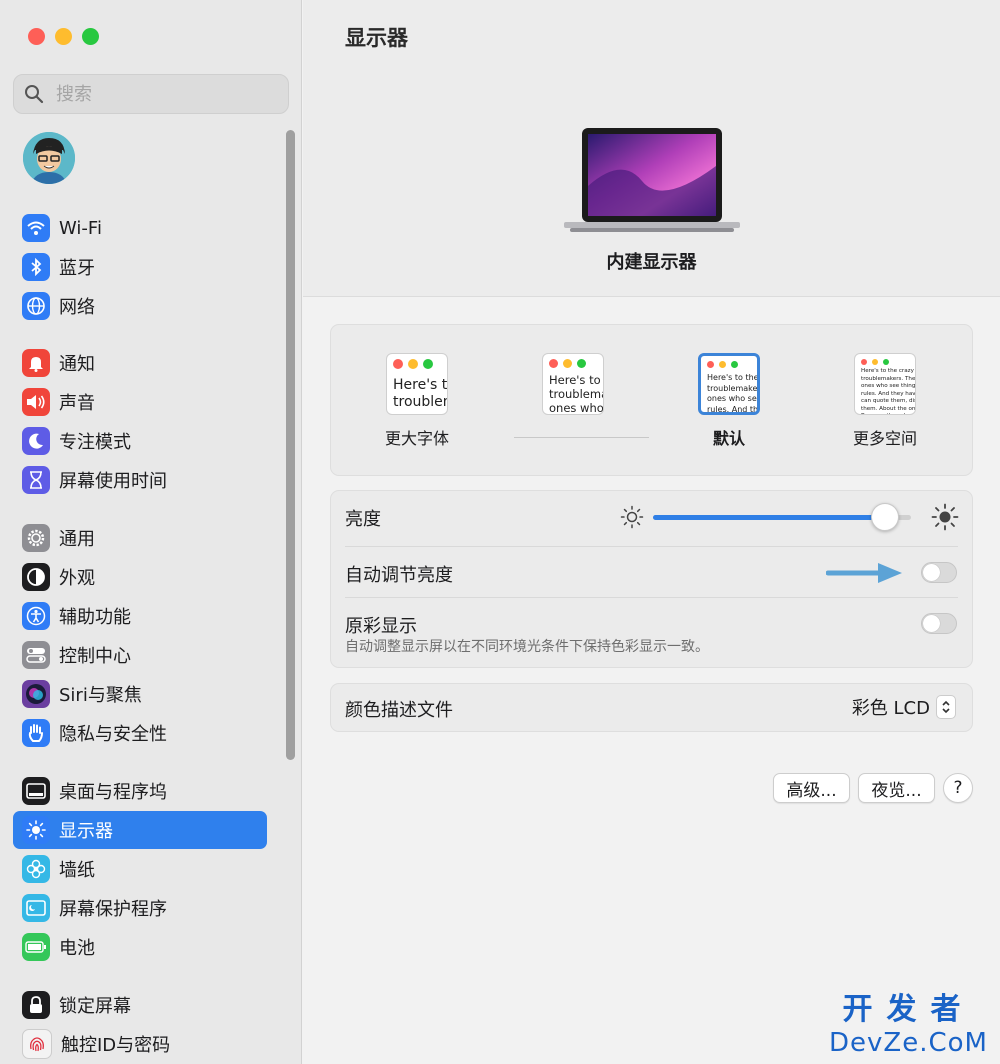 Image resolution: width=1000 pixels, height=1064 pixels. I want to click on sidebar-item-label: 辅助功能, so click(95, 617).